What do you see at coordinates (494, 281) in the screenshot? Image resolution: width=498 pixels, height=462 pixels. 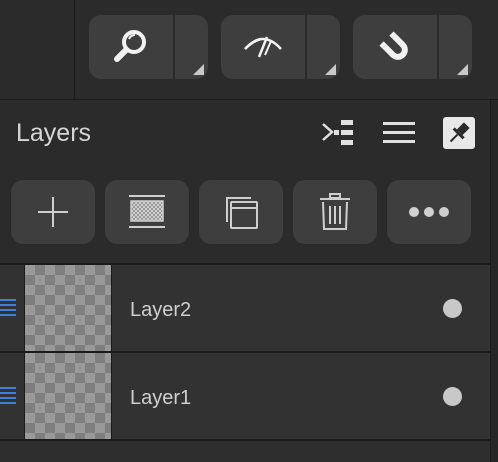 I see `panel-right-edge` at bounding box center [494, 281].